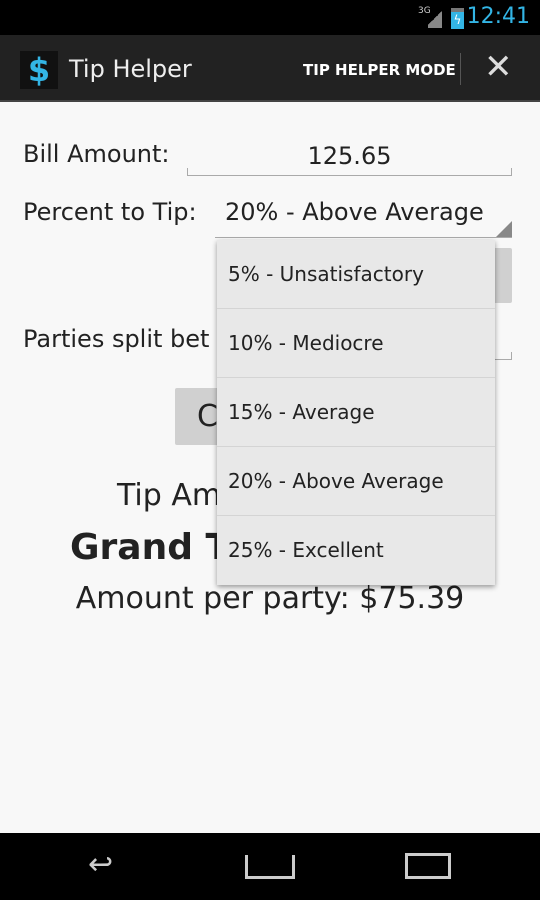  Describe the element at coordinates (435, 18) in the screenshot. I see `signal-icon` at that location.